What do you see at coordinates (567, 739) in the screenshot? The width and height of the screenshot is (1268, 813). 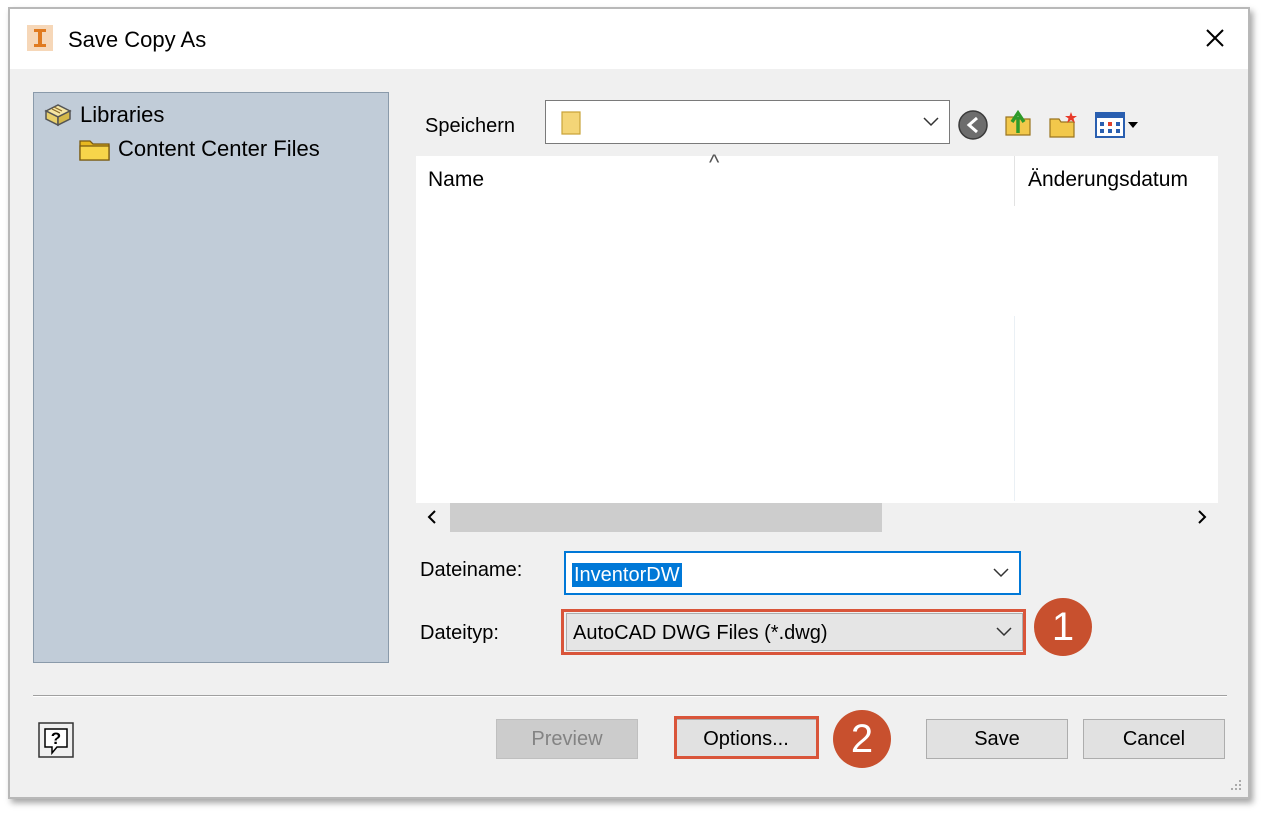 I see `preview-button: Preview` at bounding box center [567, 739].